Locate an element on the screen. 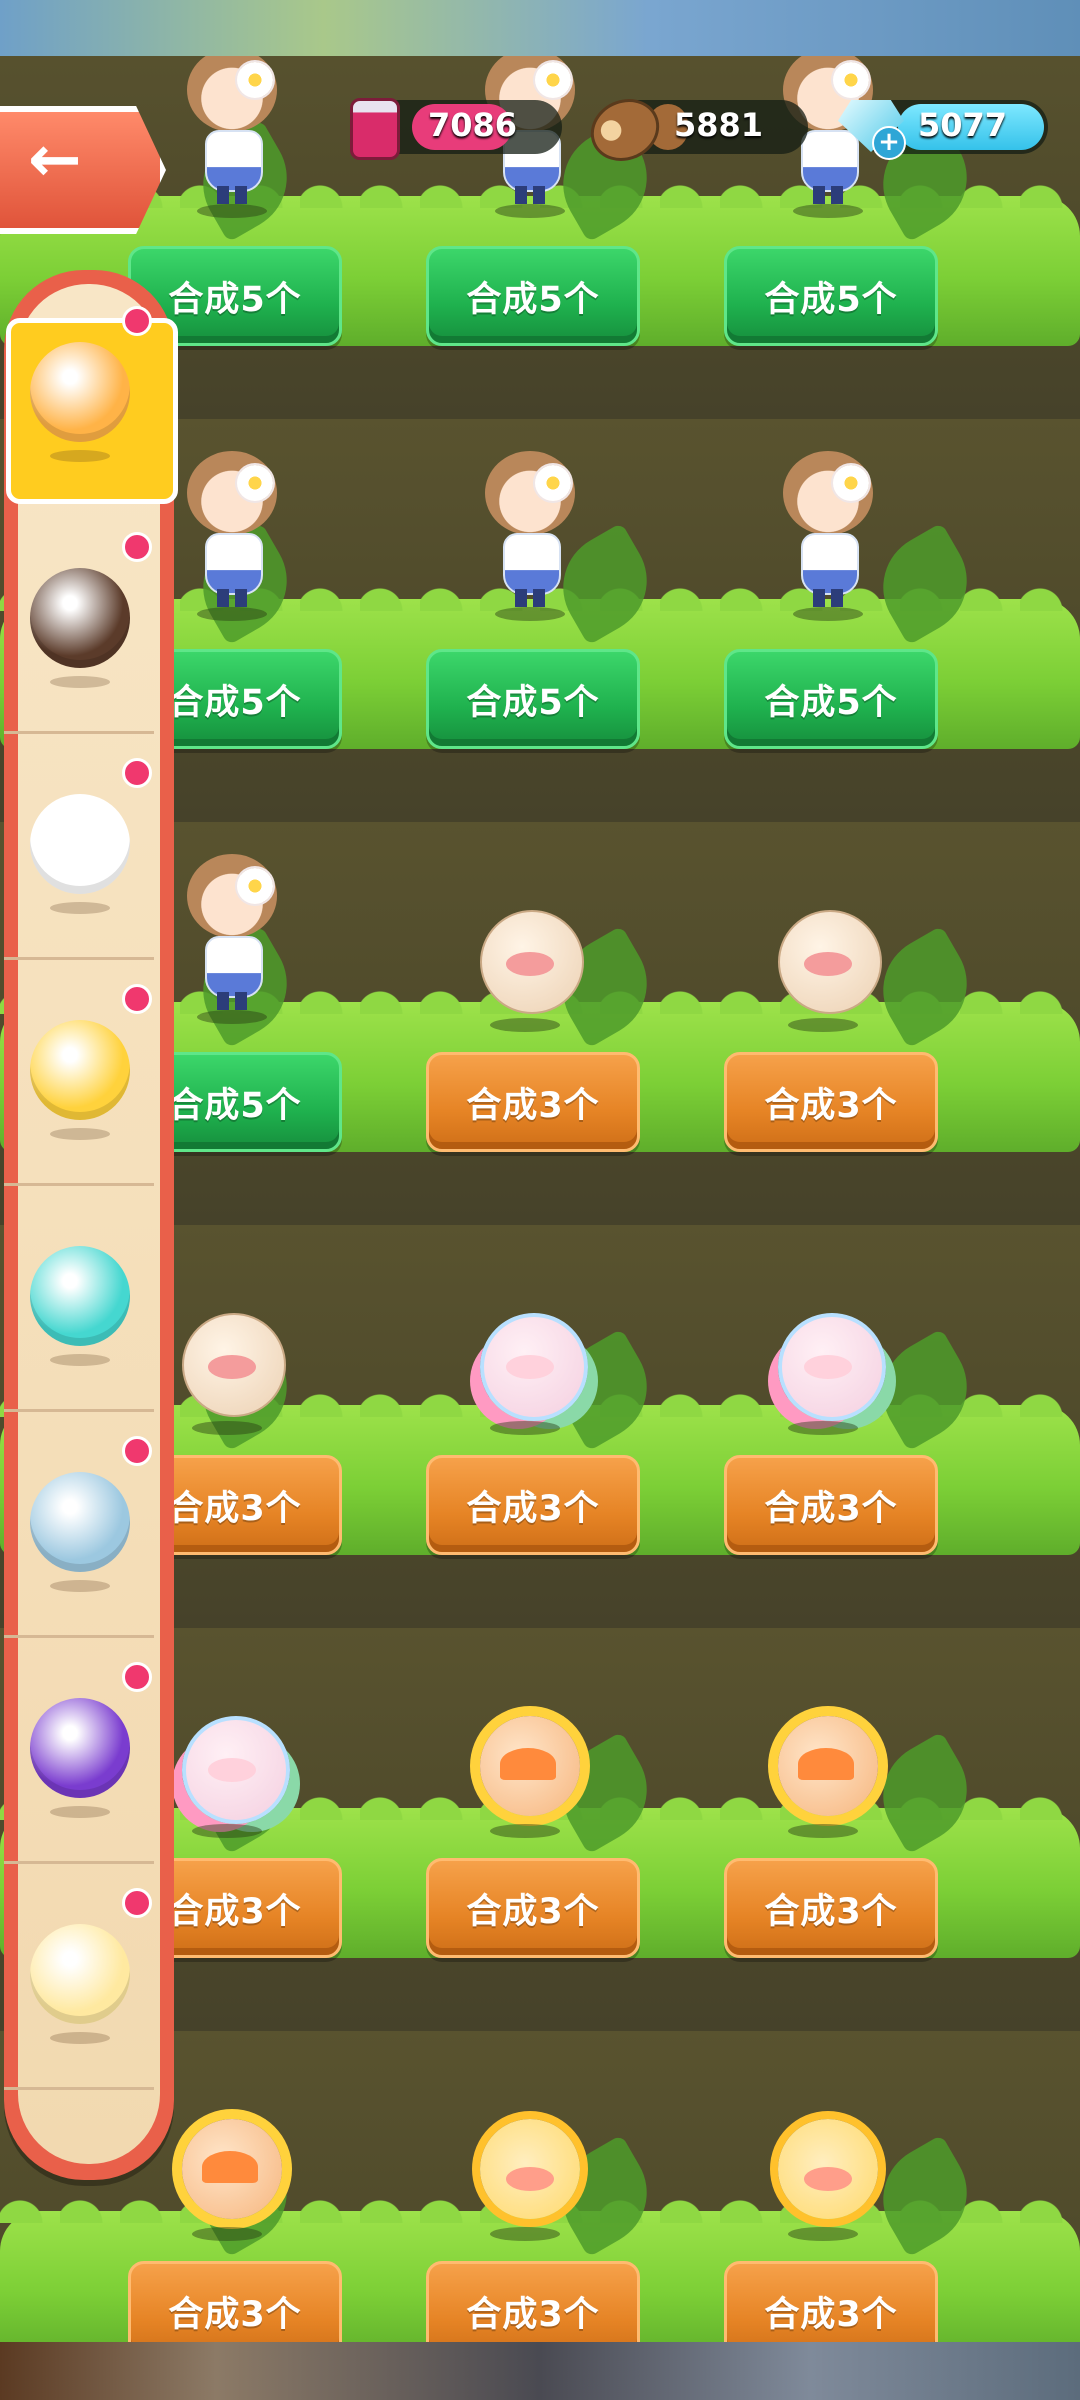  sidebar-item-purple-bird is located at coordinates (79, 1759).